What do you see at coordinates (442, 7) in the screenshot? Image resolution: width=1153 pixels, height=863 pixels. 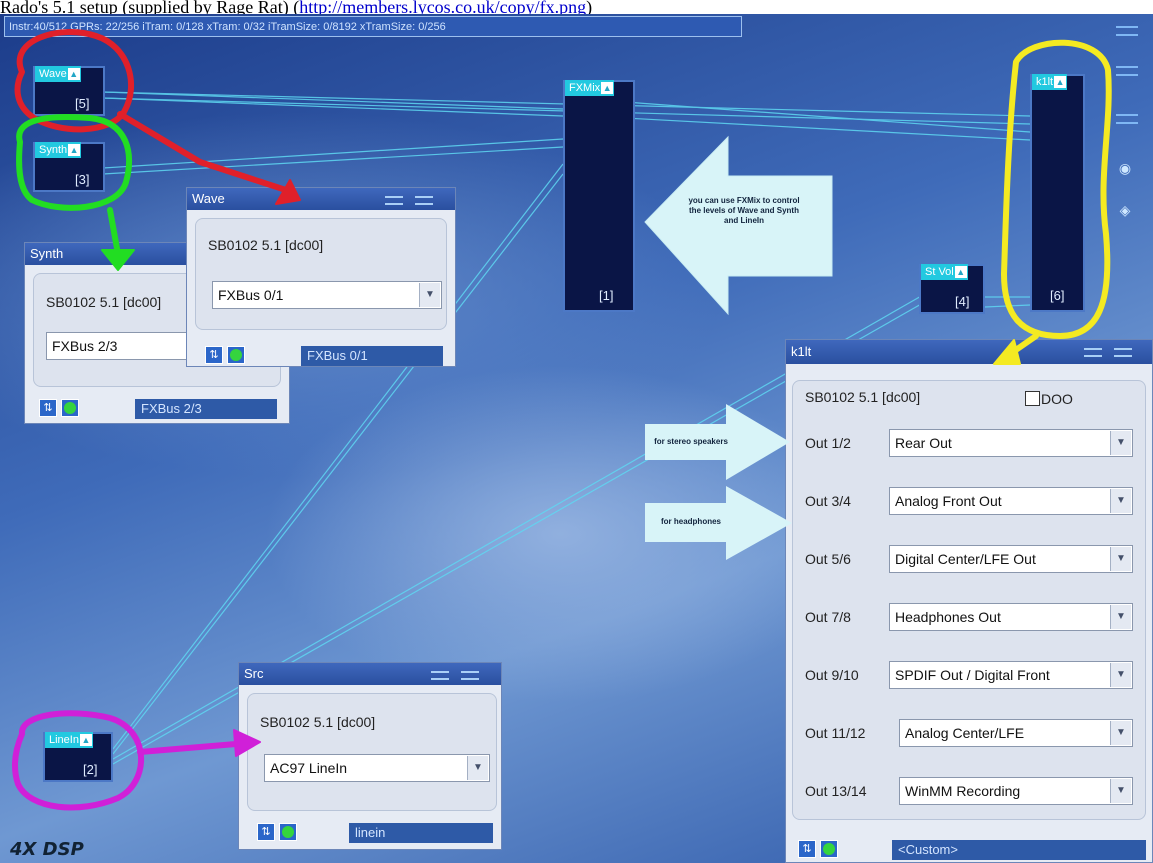 I see `caption-link: http://members.lycos.co.uk/copy/fx.png` at bounding box center [442, 7].